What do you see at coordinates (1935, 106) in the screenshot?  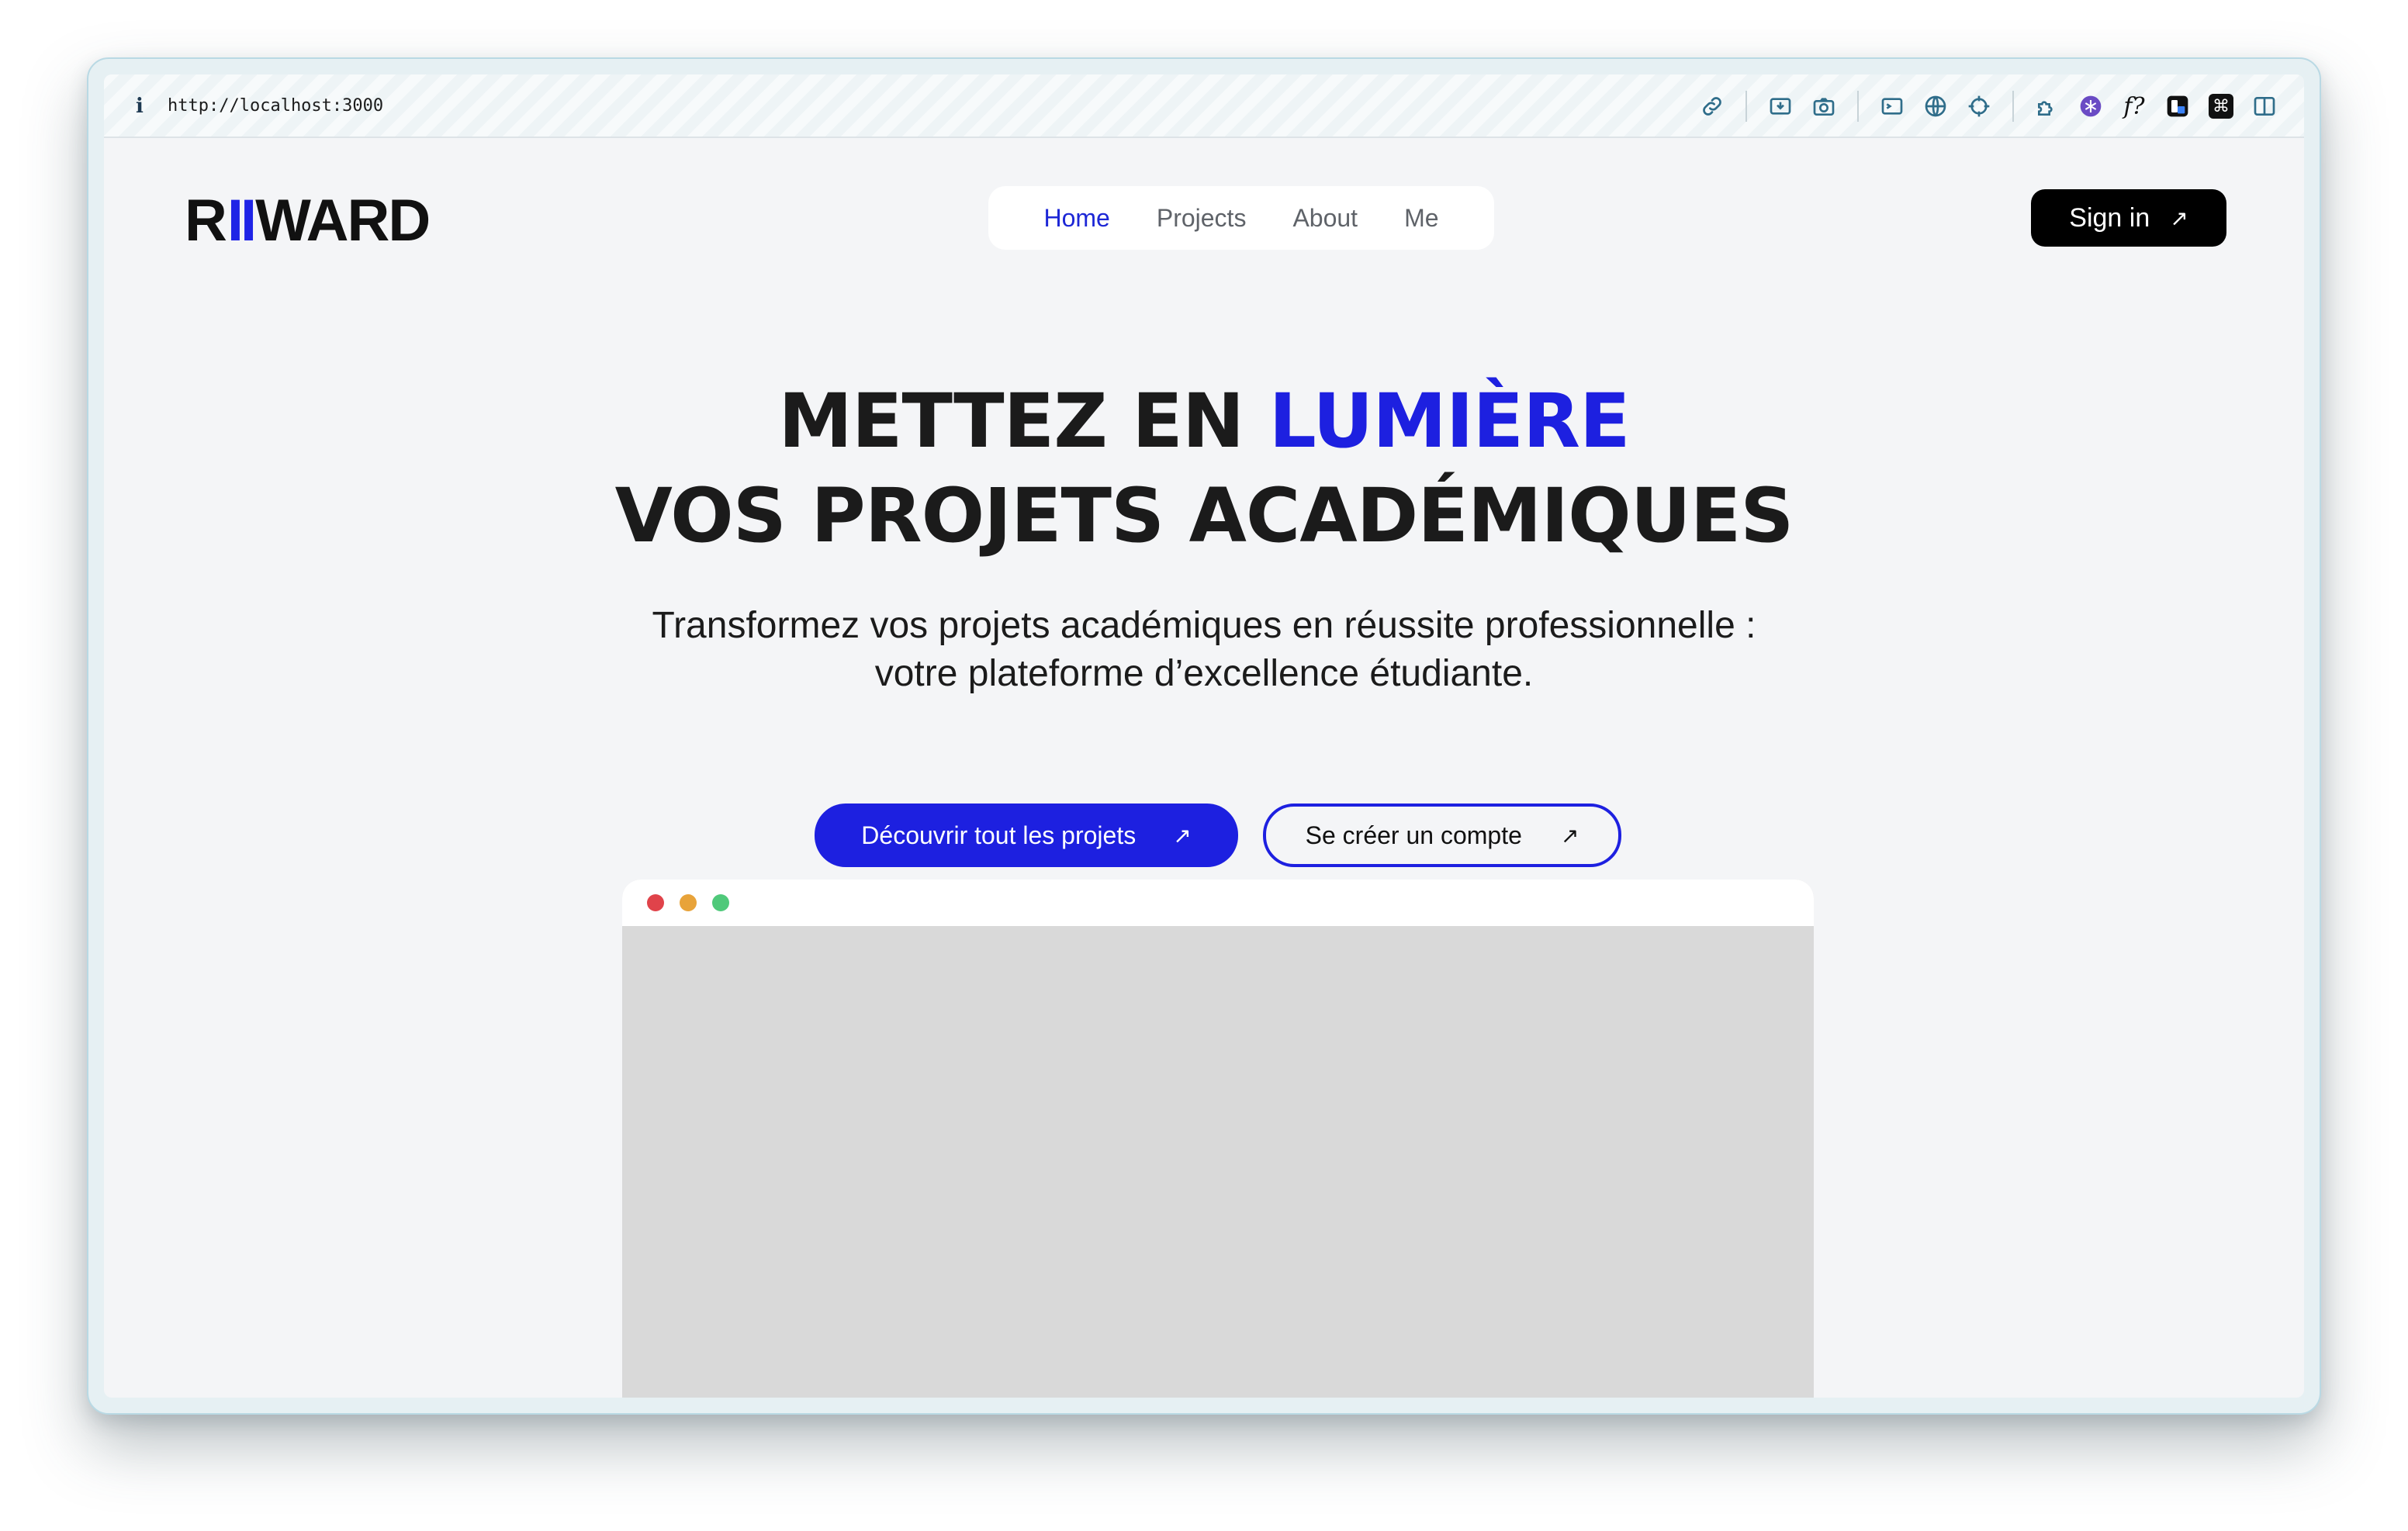 I see `globe-icon` at bounding box center [1935, 106].